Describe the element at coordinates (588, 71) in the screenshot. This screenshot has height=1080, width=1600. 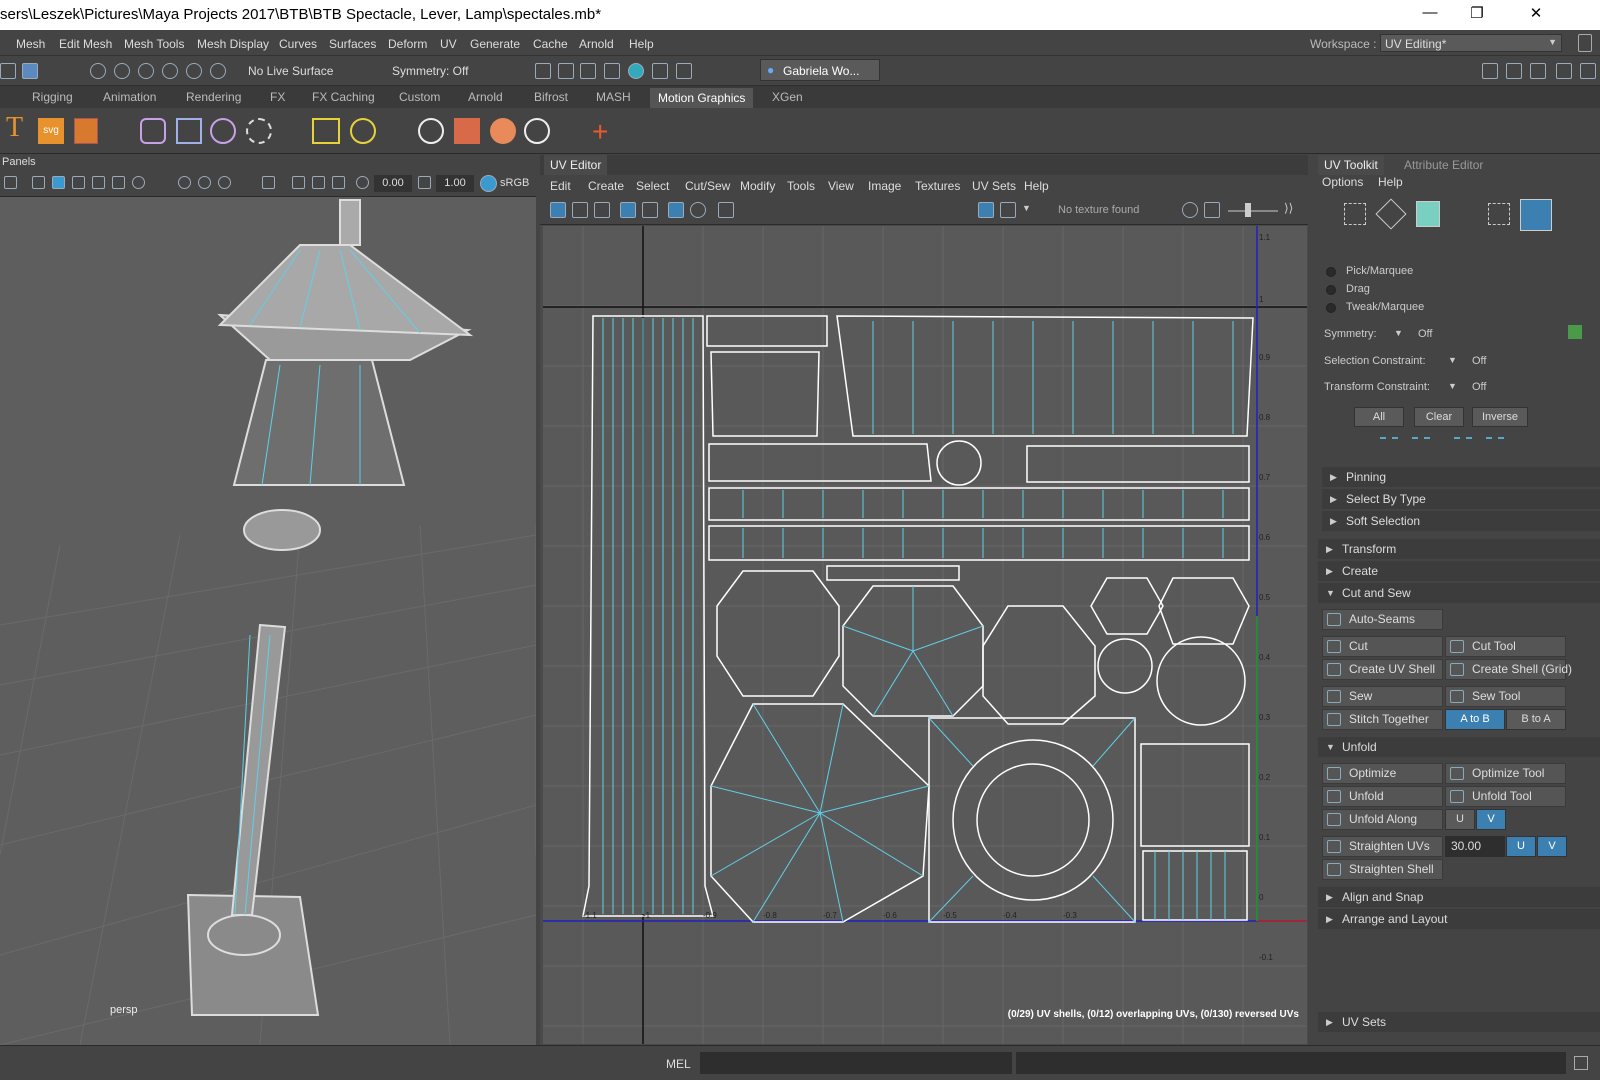
I see `ipr-icon` at that location.